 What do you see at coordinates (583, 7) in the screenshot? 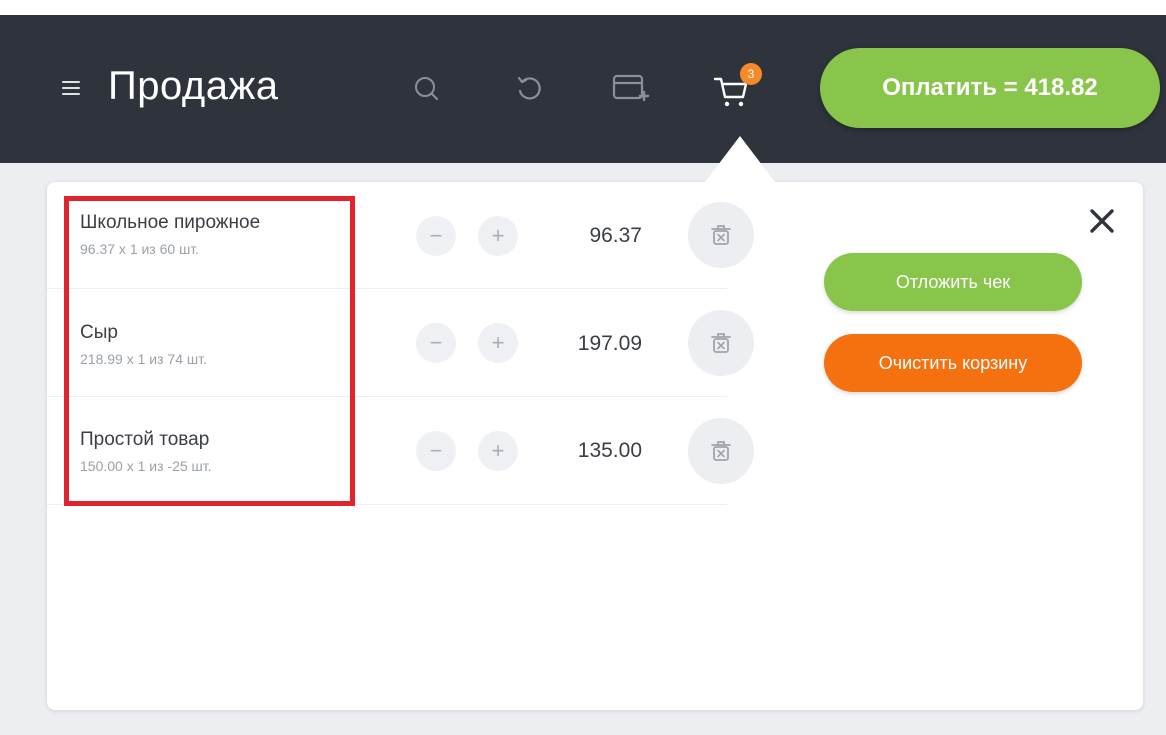
I see `top-strip` at bounding box center [583, 7].